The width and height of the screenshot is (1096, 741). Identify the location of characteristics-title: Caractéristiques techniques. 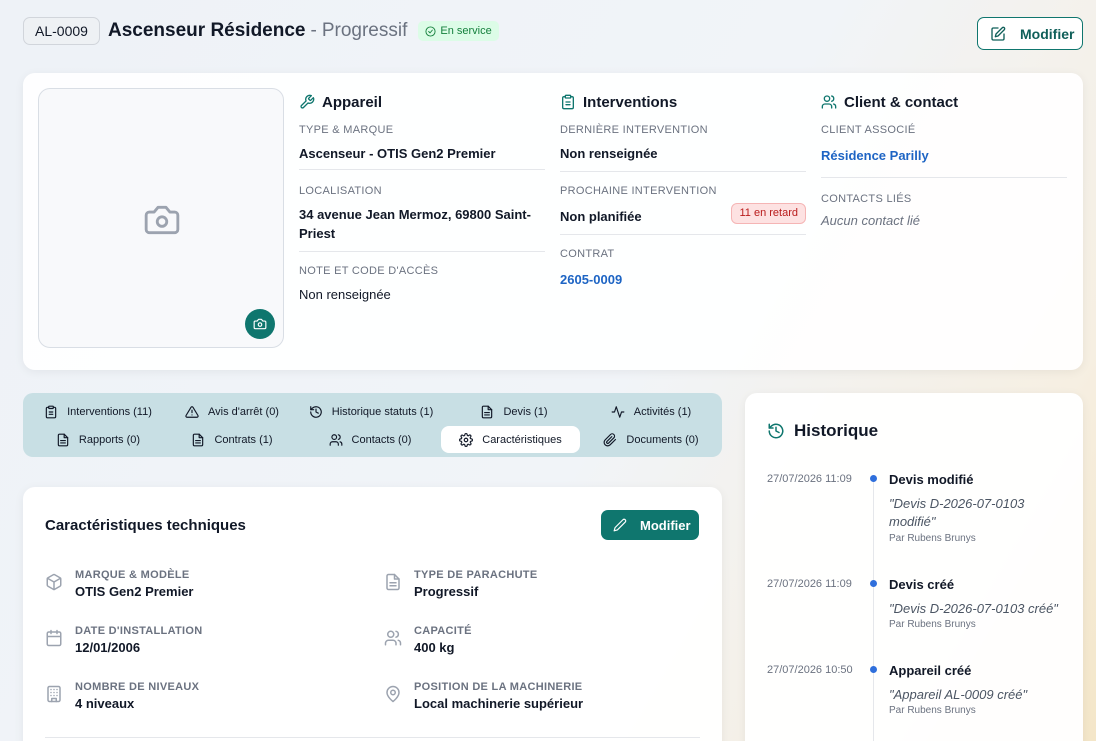
(145, 525).